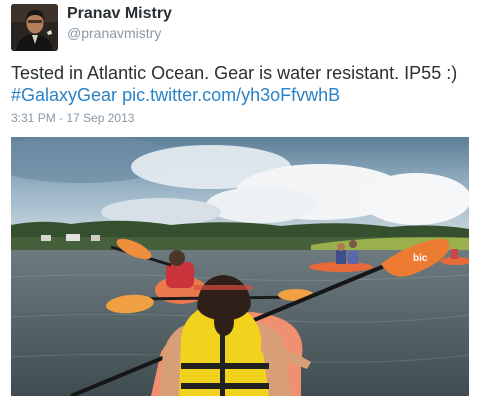 The width and height of the screenshot is (480, 400). I want to click on avatar-image, so click(34, 27).